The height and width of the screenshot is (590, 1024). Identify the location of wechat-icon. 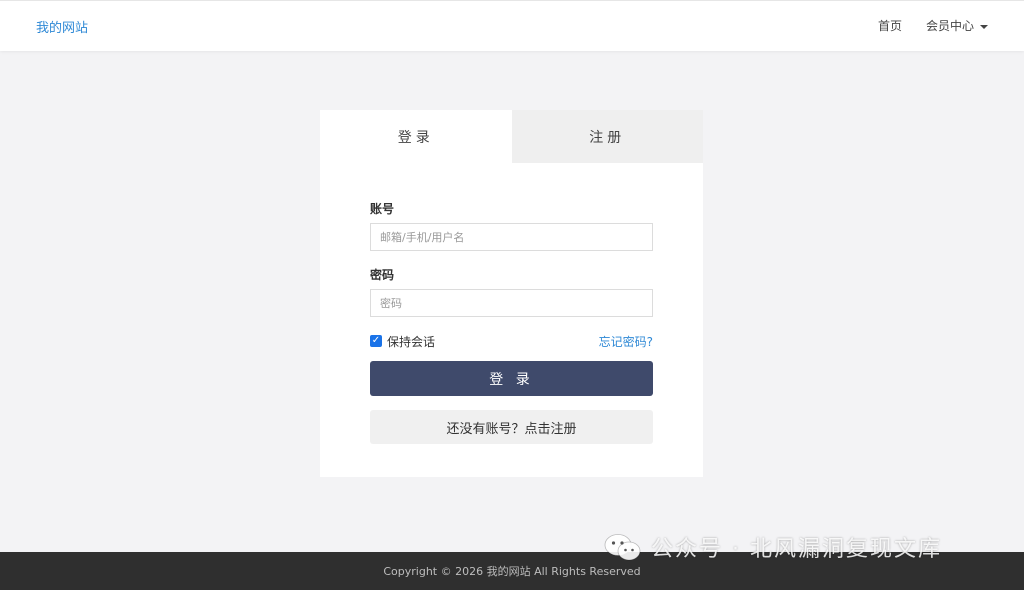
(622, 547).